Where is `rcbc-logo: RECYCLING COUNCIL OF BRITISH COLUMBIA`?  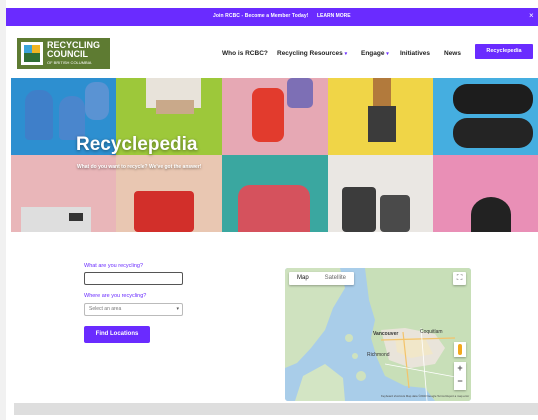 rcbc-logo: RECYCLING COUNCIL OF BRITISH COLUMBIA is located at coordinates (63, 53).